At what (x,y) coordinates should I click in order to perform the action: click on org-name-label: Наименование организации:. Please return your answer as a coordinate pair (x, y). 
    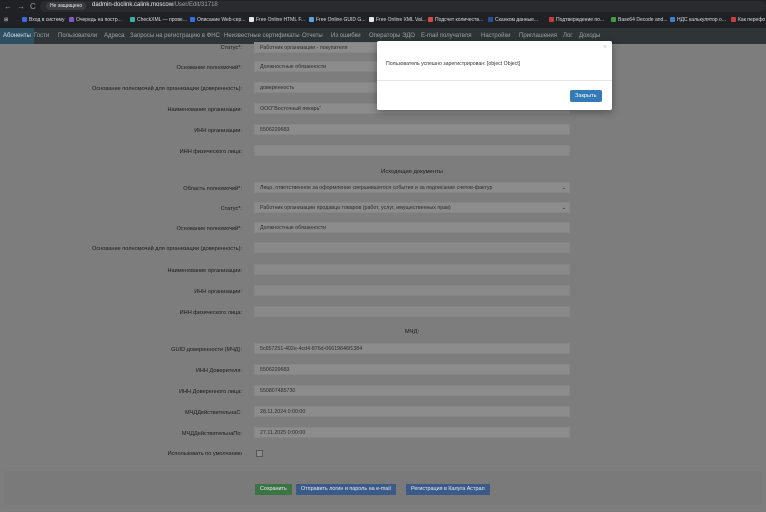
    Looking at the image, I should click on (204, 110).